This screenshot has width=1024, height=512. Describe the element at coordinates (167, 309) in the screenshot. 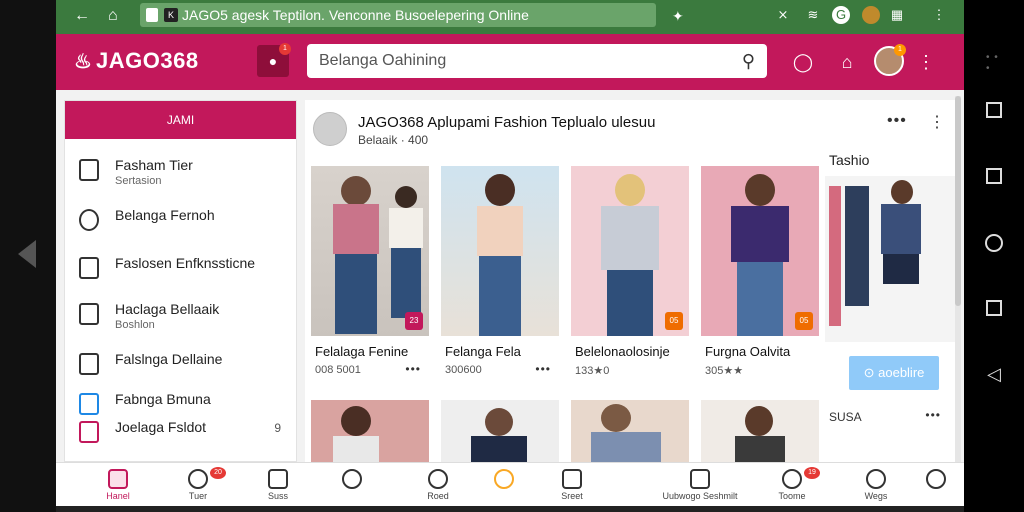

I see `sidebar-item-label: Haclaga Bellaaik` at that location.